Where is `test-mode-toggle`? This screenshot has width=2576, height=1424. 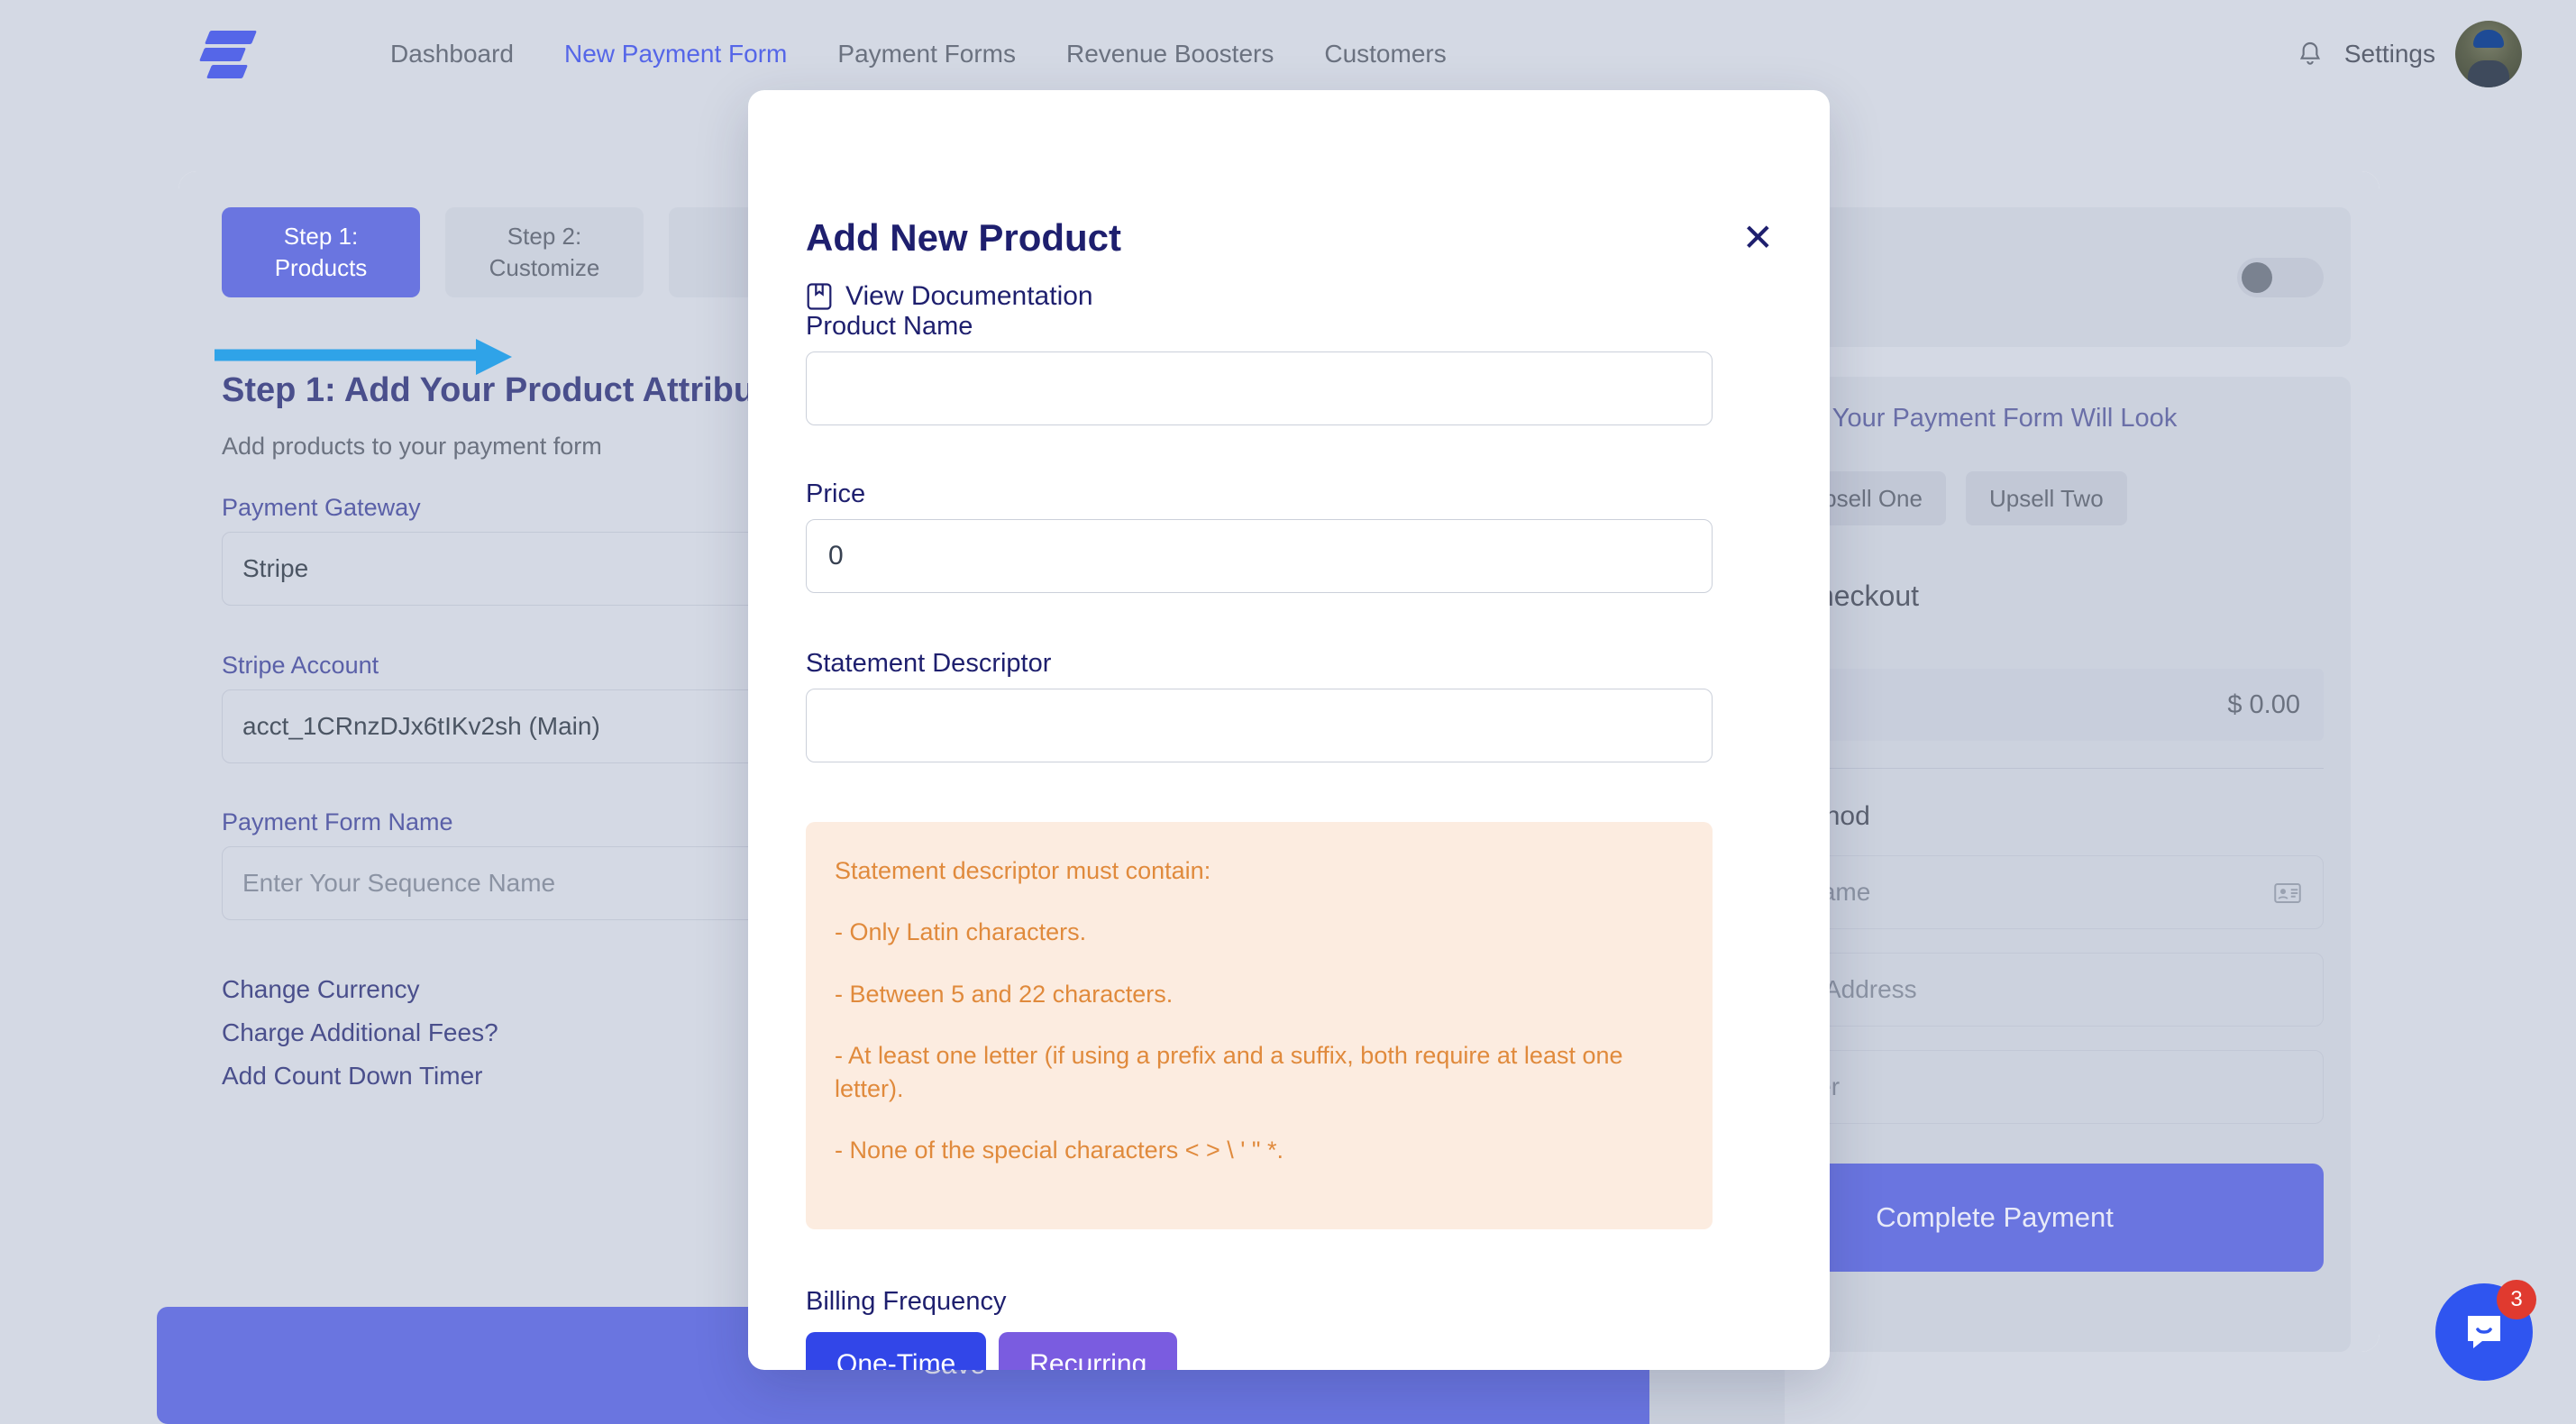
test-mode-toggle is located at coordinates (2280, 277).